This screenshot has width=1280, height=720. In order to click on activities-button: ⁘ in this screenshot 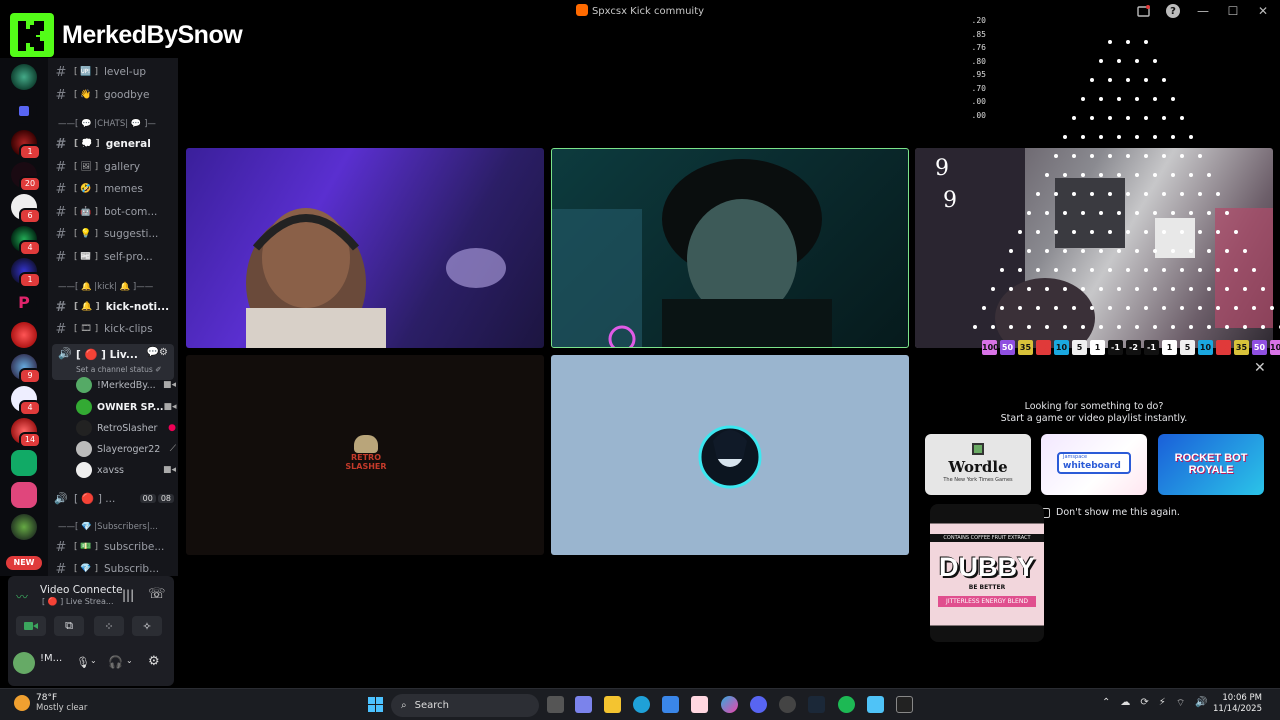, I will do `click(109, 626)`.